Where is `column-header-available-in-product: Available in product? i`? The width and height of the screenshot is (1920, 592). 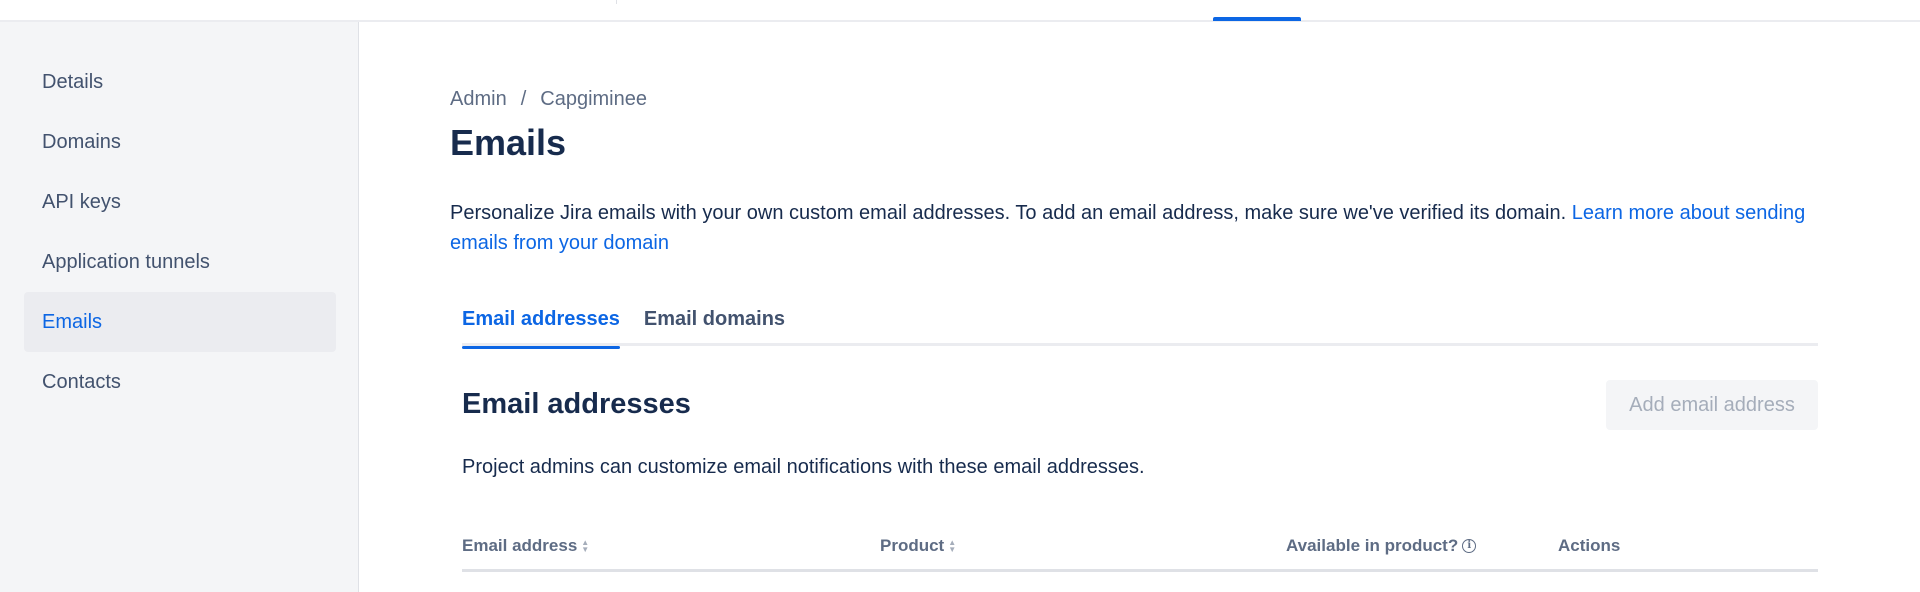 column-header-available-in-product: Available in product? i is located at coordinates (1381, 546).